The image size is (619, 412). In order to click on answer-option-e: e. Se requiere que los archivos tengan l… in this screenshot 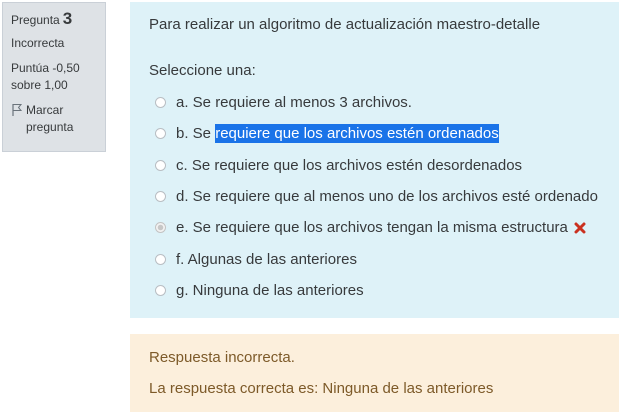, I will do `click(376, 227)`.